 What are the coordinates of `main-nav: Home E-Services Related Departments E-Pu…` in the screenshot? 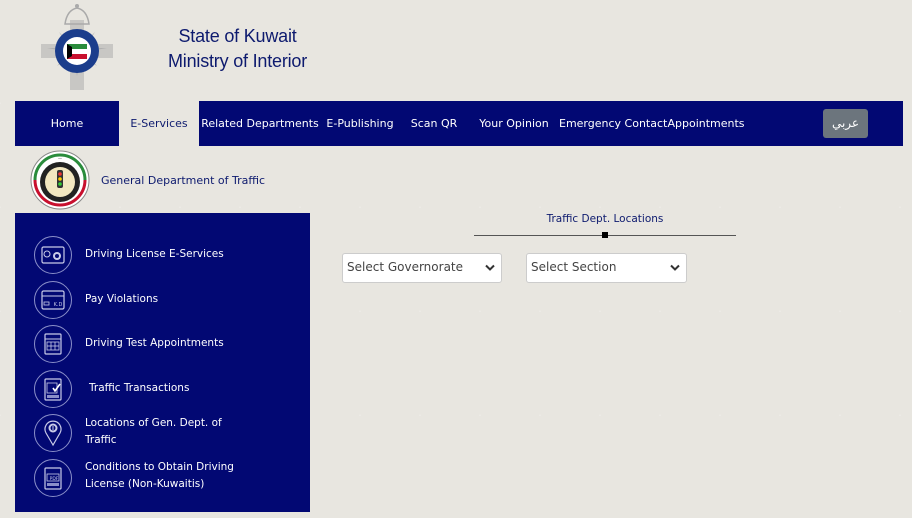 It's located at (459, 123).